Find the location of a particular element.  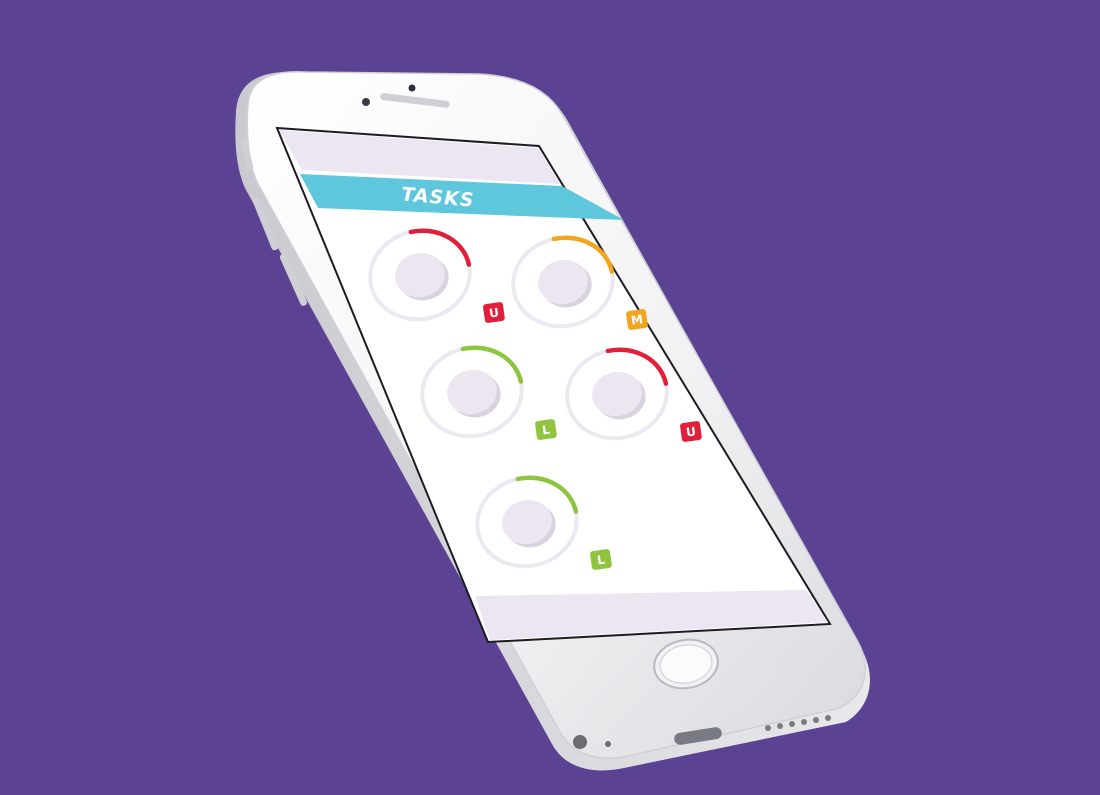

sensor-dot is located at coordinates (412, 88).